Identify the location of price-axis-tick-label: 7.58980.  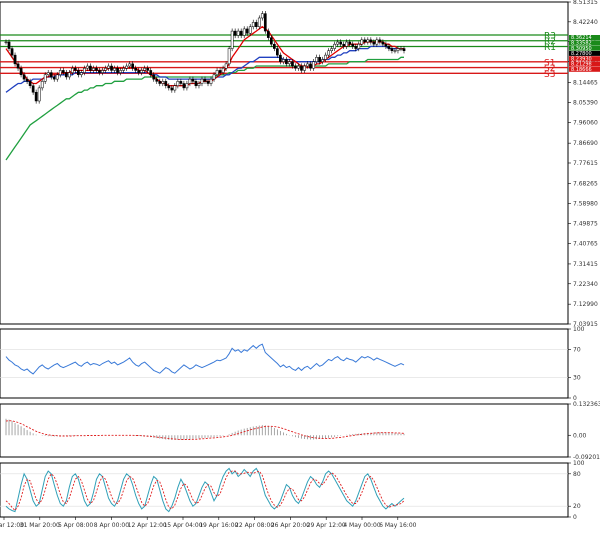
(585, 204).